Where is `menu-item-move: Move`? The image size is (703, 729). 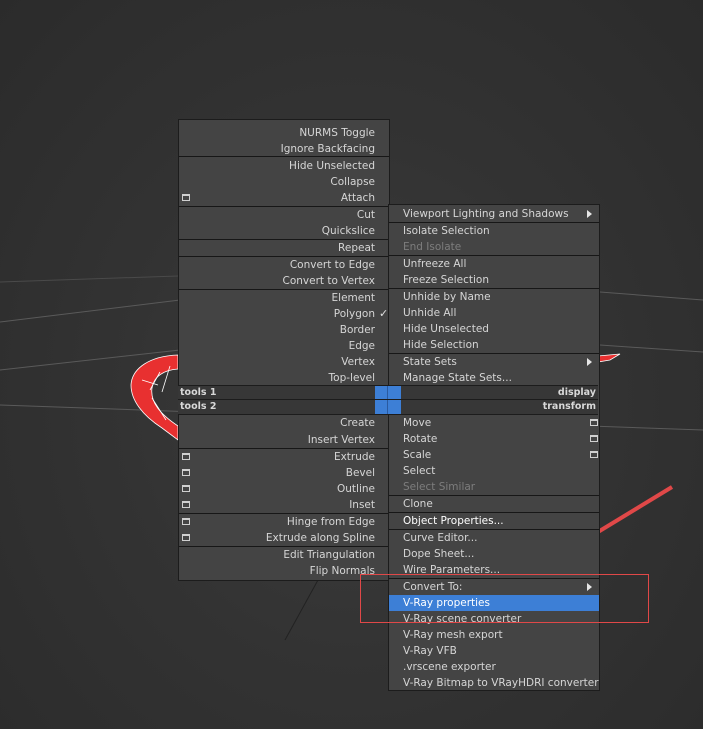 menu-item-move: Move is located at coordinates (494, 423).